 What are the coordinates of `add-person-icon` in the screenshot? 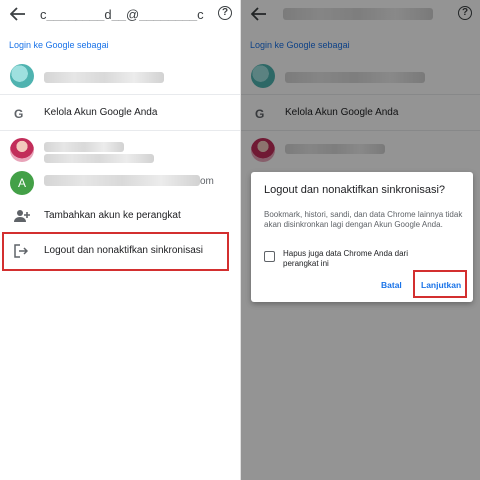 It's located at (22, 216).